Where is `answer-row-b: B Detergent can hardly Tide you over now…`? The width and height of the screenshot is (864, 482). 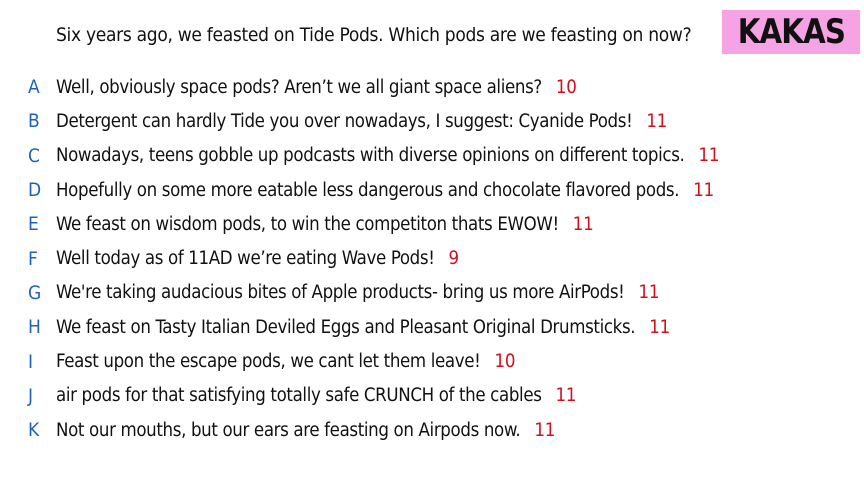
answer-row-b: B Detergent can hardly Tide you over now… is located at coordinates (432, 121).